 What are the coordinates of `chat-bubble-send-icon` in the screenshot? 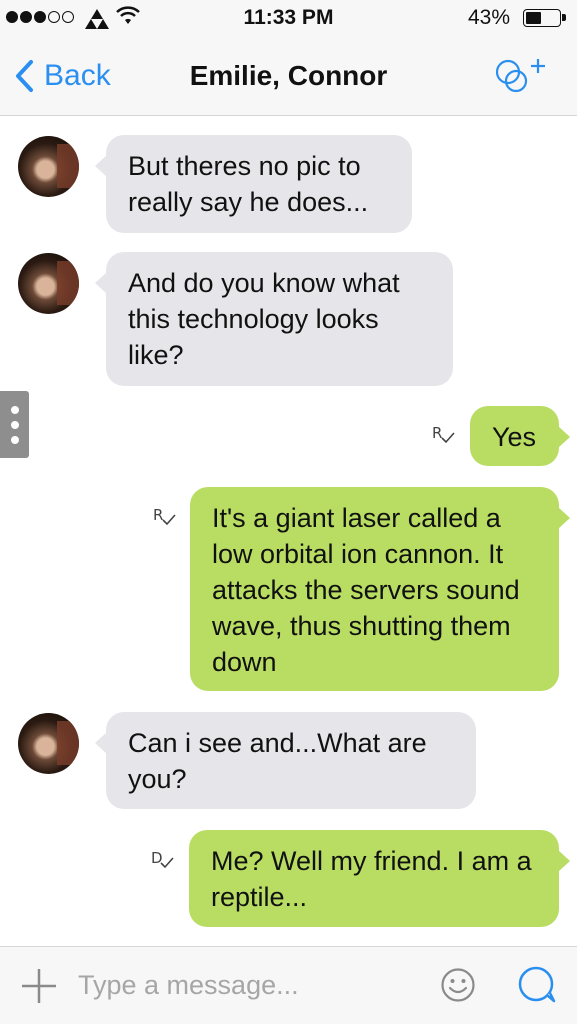 It's located at (537, 985).